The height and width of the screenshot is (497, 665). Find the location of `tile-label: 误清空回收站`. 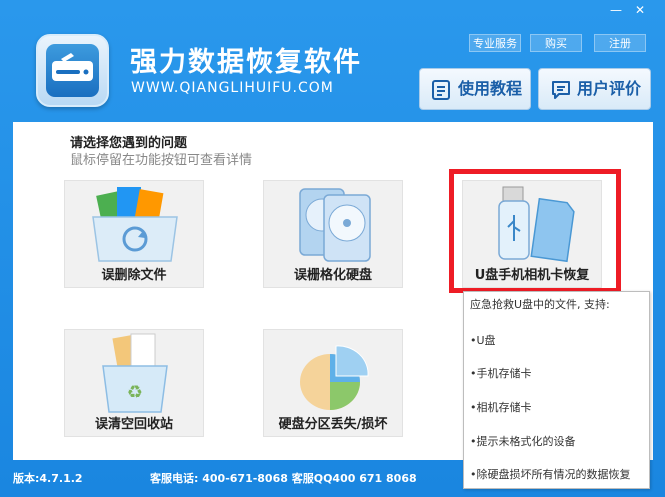

tile-label: 误清空回收站 is located at coordinates (133, 424).